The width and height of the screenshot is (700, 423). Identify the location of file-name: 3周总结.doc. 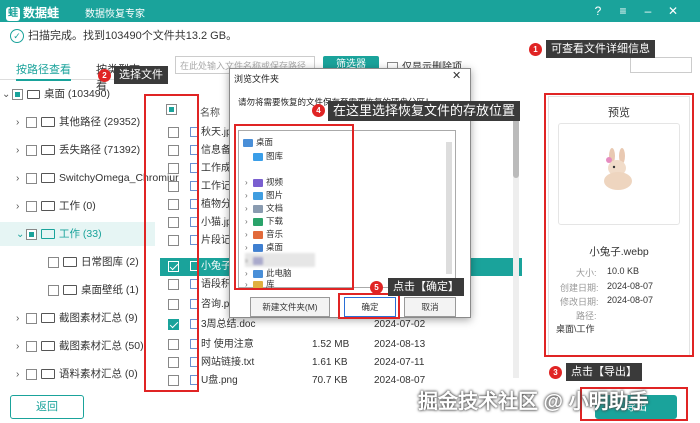
(228, 324).